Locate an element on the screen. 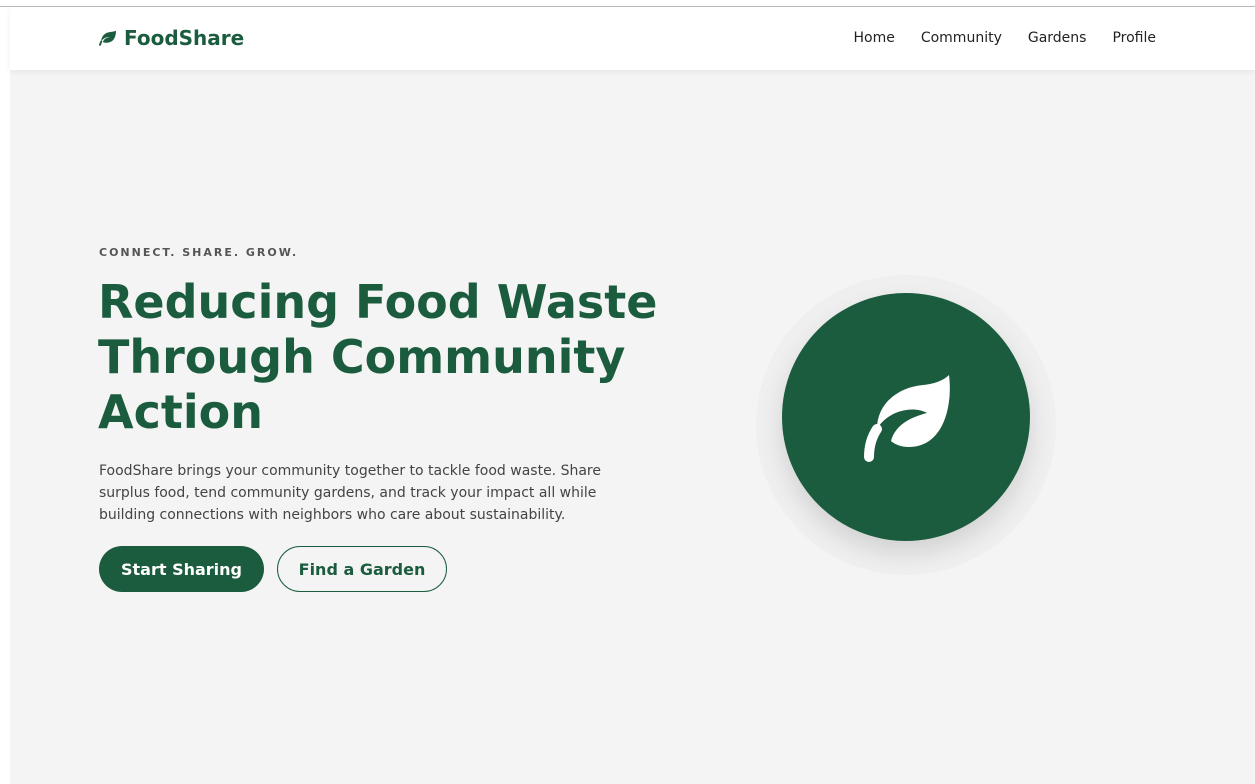  find-garden-button: Find a Garden is located at coordinates (362, 569).